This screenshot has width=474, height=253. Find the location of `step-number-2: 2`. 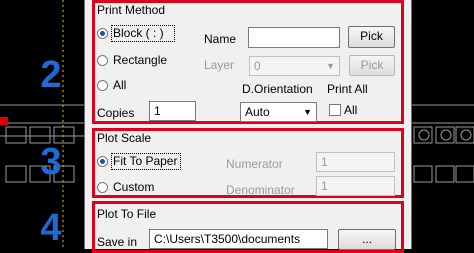

step-number-2: 2 is located at coordinates (51, 75).